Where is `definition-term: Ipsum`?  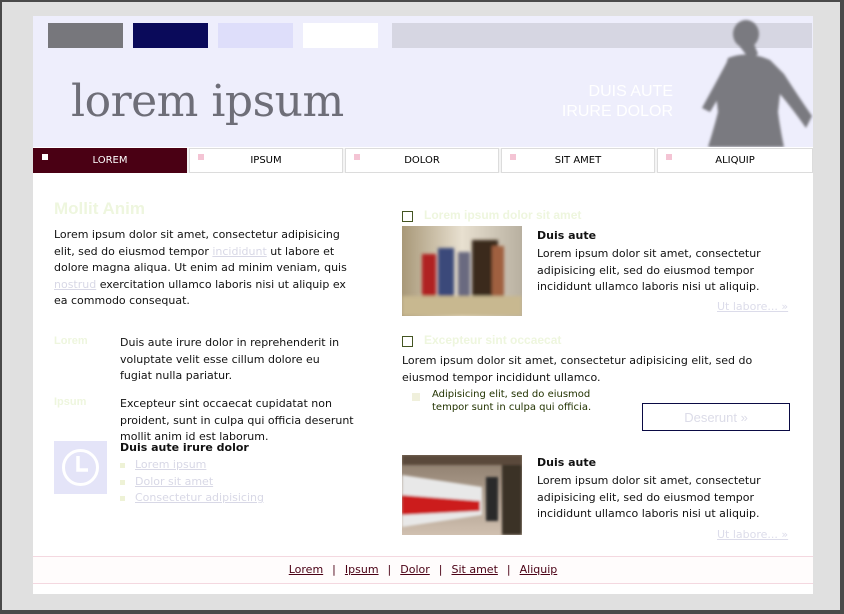 definition-term: Ipsum is located at coordinates (70, 402).